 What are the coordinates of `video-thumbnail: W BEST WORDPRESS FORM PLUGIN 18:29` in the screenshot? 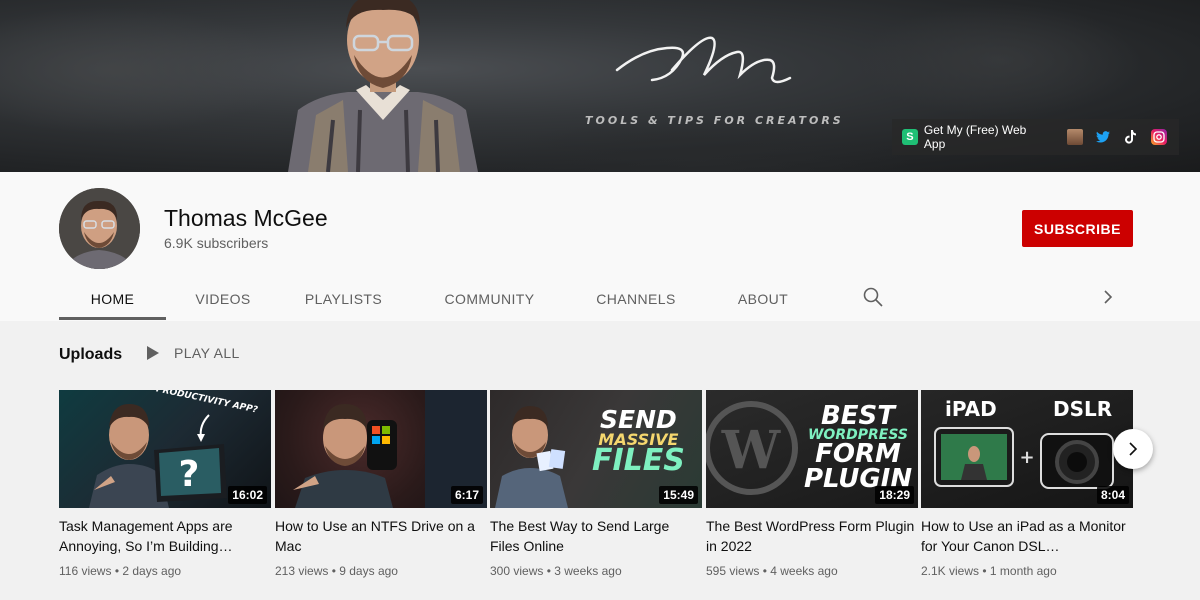 It's located at (812, 449).